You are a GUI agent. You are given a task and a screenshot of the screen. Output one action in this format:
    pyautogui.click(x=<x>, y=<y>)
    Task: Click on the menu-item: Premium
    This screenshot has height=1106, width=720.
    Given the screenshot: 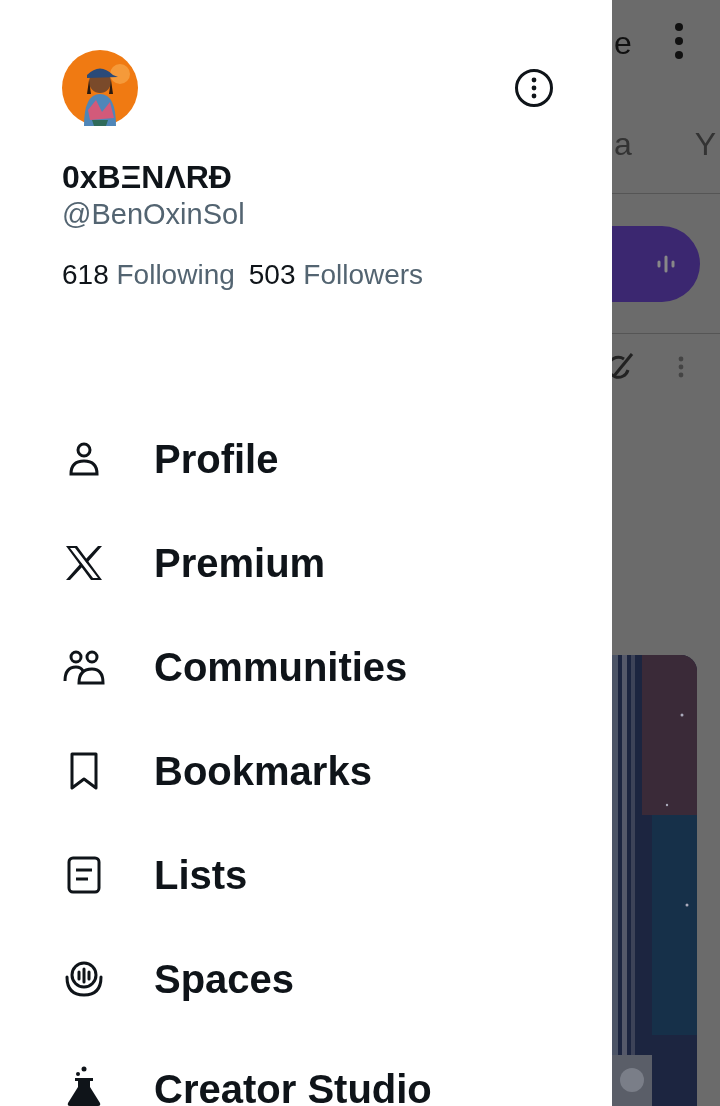 What is the action you would take?
    pyautogui.click(x=306, y=563)
    